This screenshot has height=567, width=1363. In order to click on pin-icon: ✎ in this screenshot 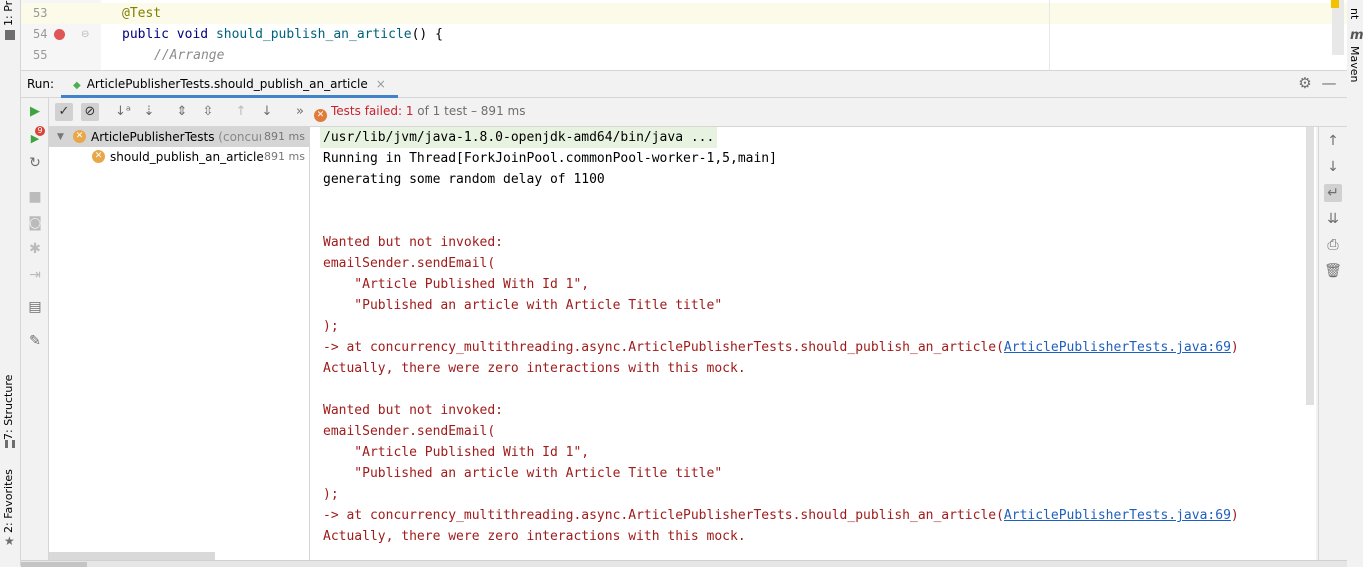, I will do `click(35, 341)`.